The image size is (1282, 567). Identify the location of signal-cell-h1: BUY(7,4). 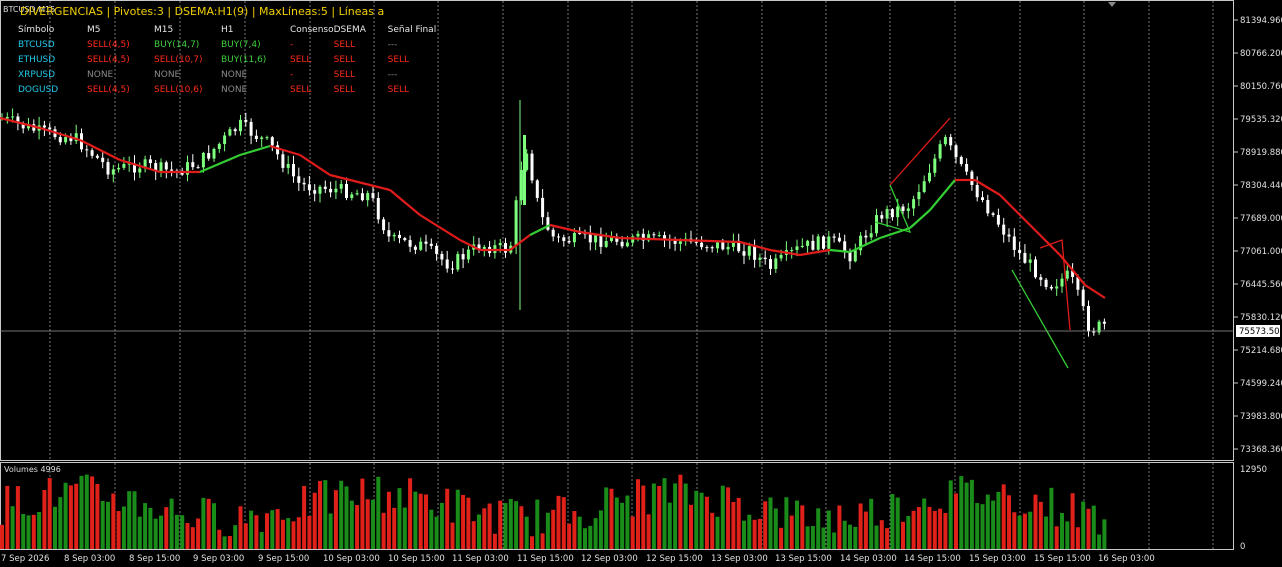
(241, 44).